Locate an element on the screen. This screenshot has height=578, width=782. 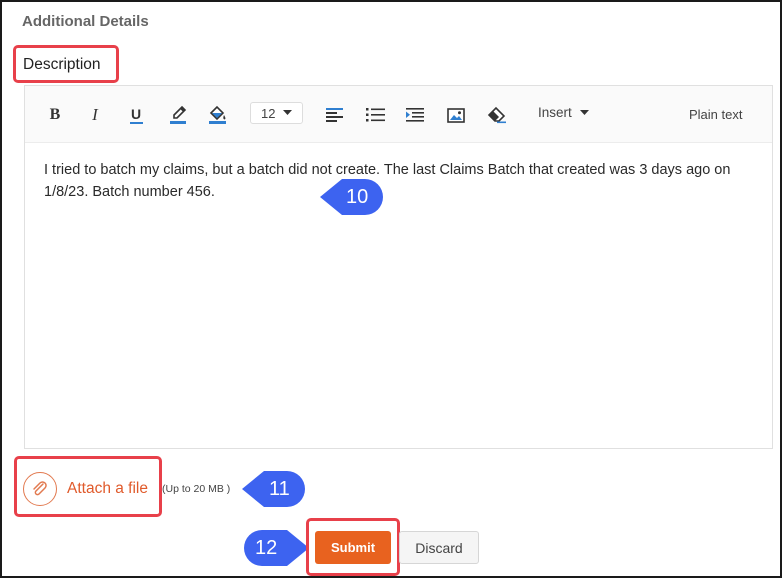
insert-image-button is located at coordinates (456, 115).